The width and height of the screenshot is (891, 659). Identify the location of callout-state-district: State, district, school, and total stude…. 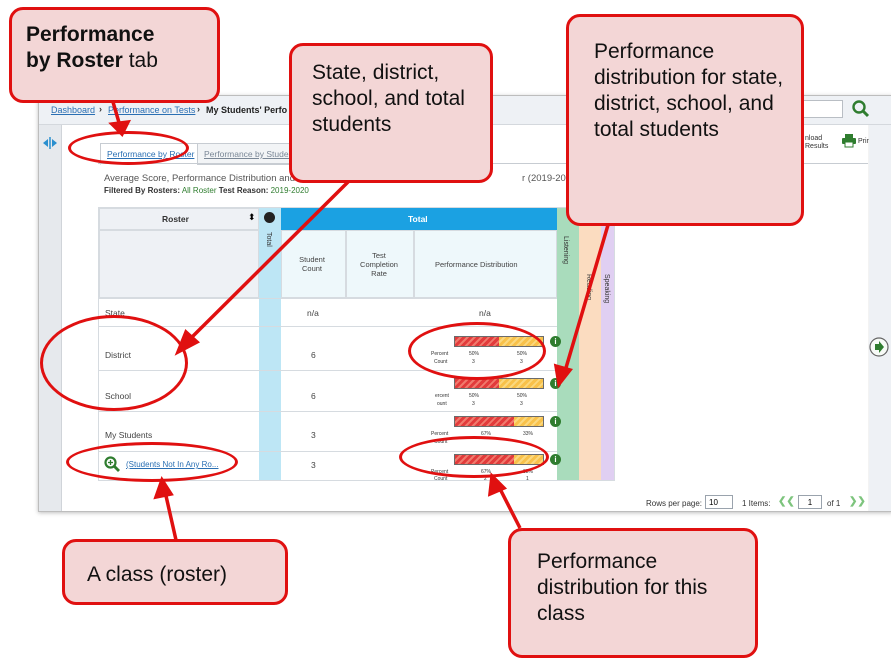
(391, 113).